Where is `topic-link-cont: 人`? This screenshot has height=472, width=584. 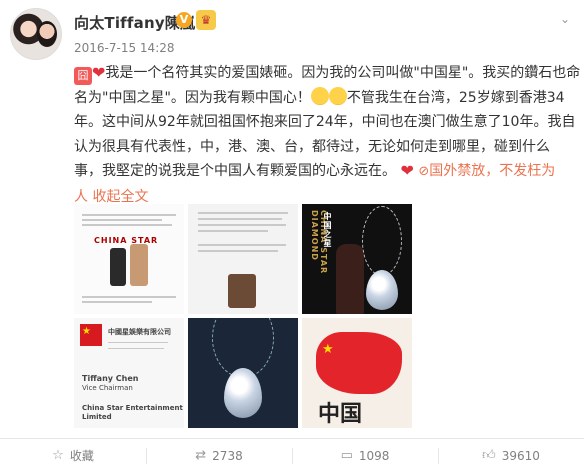
topic-link-cont: 人 is located at coordinates (81, 197).